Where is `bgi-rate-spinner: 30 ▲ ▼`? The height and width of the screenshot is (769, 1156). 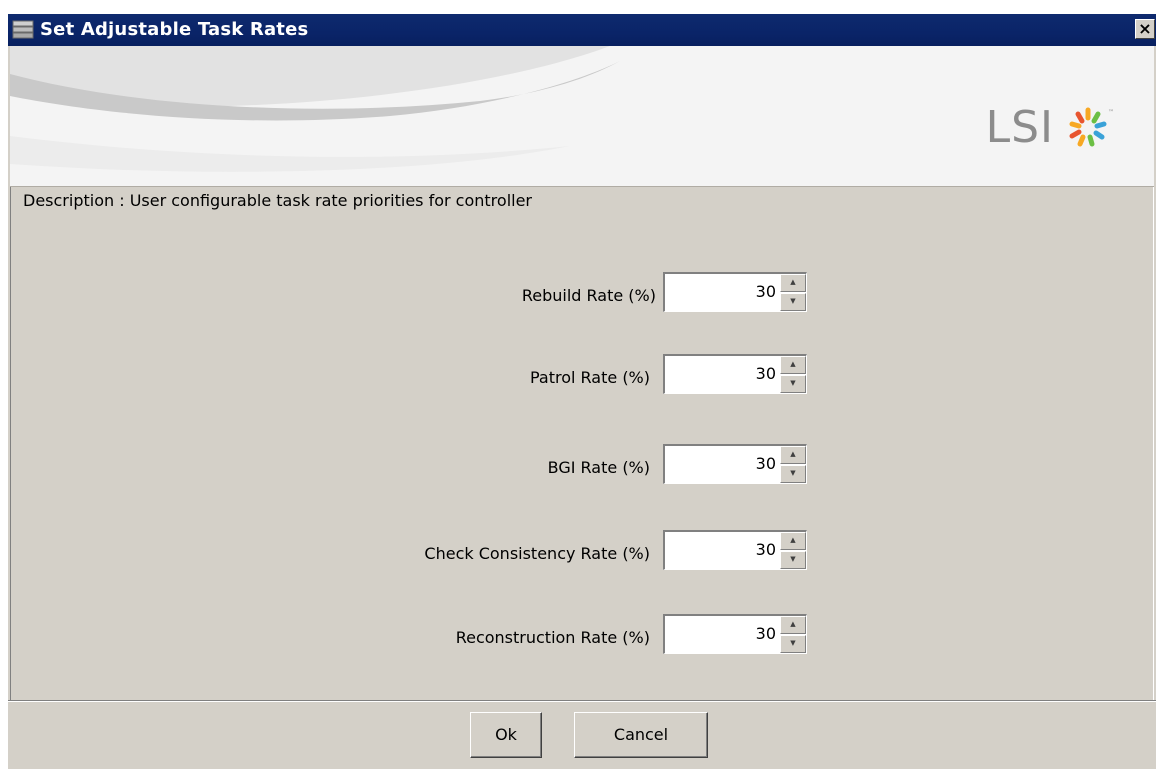 bgi-rate-spinner: 30 ▲ ▼ is located at coordinates (735, 464).